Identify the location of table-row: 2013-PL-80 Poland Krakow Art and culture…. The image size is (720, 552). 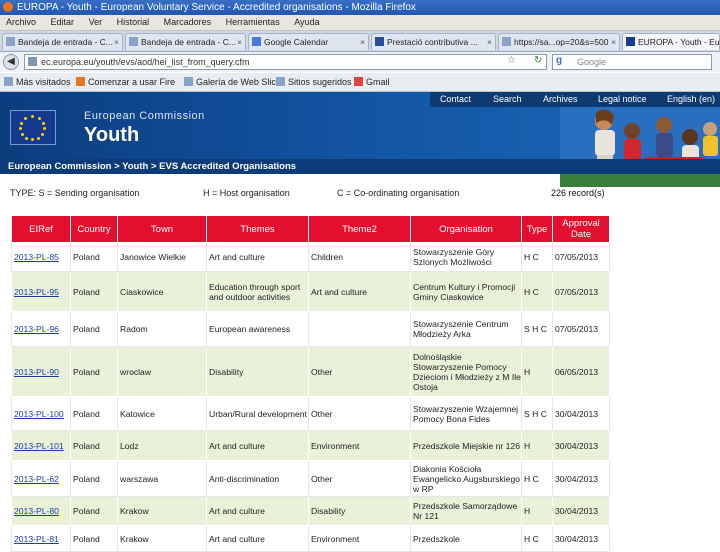
(310, 511).